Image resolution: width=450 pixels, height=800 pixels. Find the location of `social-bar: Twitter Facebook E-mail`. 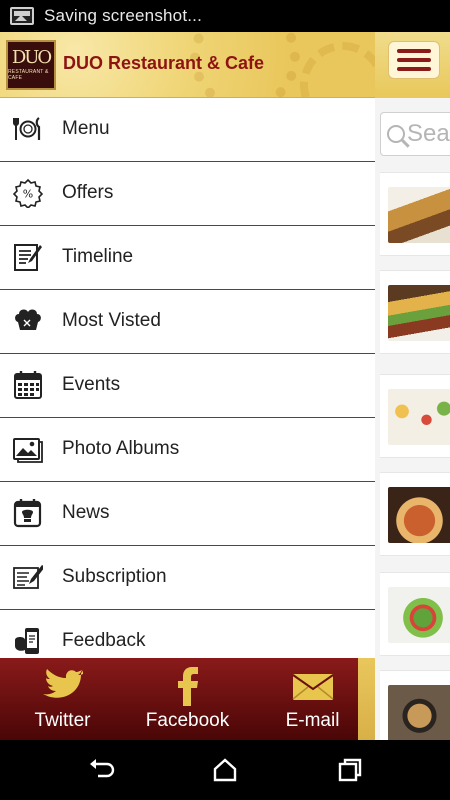

social-bar: Twitter Facebook E-mail is located at coordinates (187, 699).